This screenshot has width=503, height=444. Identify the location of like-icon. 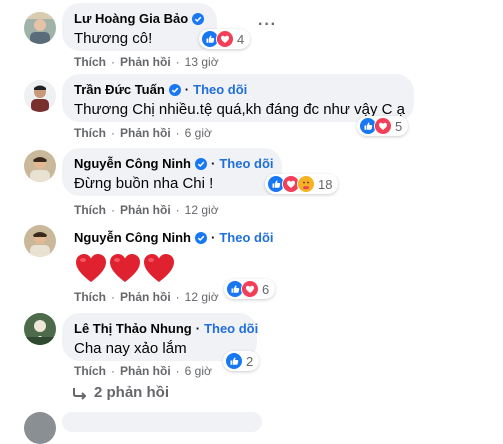
(234, 361).